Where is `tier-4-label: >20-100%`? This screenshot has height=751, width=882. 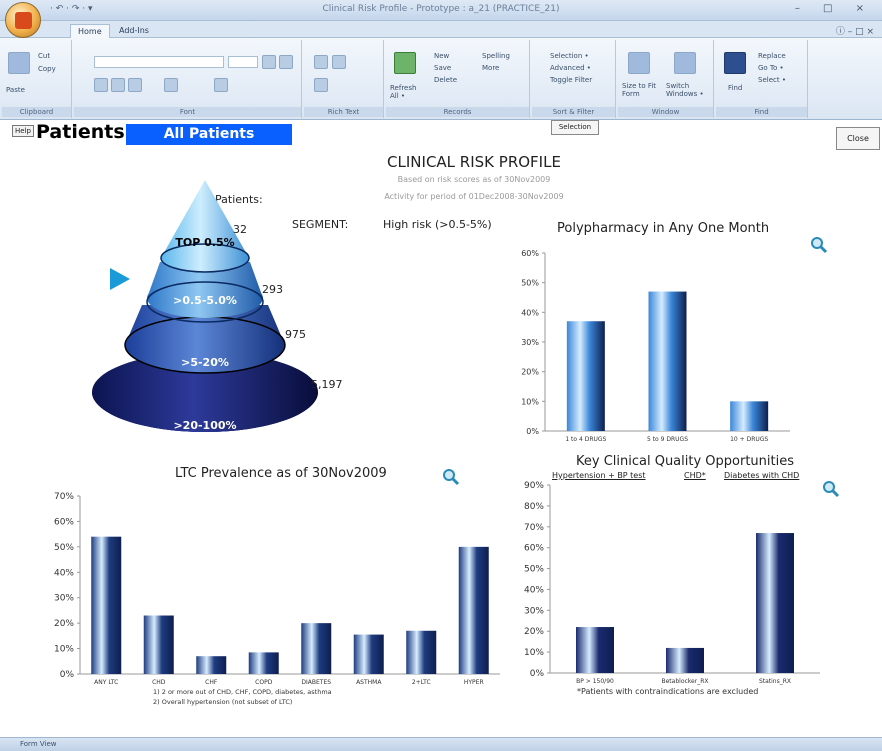 tier-4-label: >20-100% is located at coordinates (204, 425).